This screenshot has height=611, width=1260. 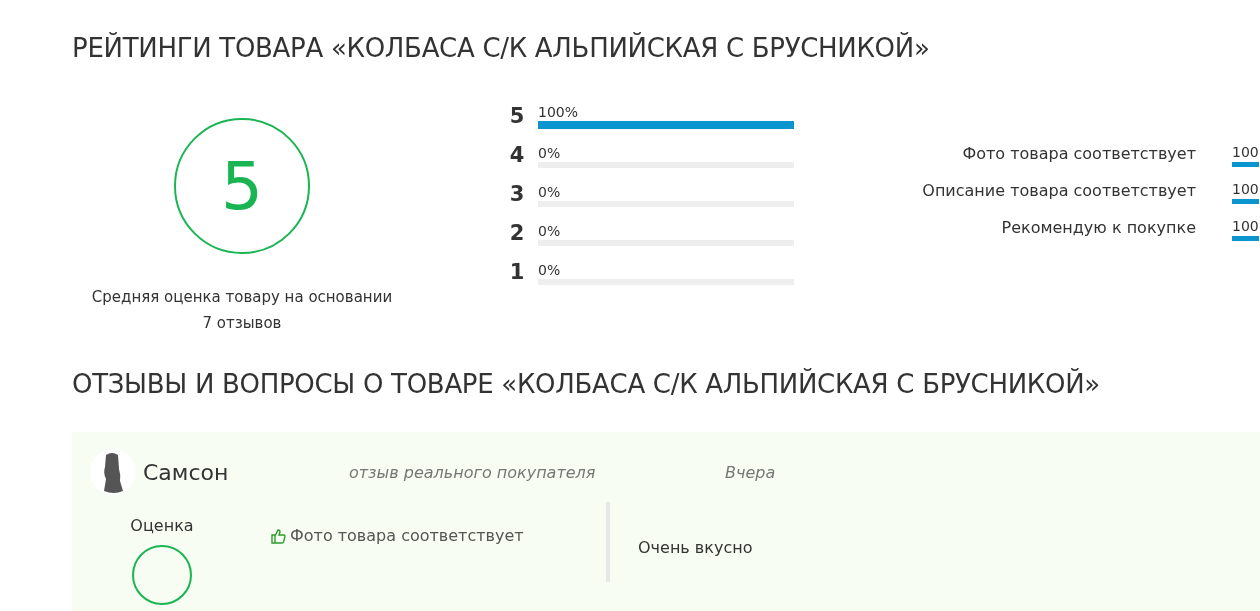 What do you see at coordinates (501, 48) in the screenshot?
I see `section-title: РЕЙТИНГИ ТОВАРА «КОЛБАСА С/К АЛЬПИЙСКАЯ С БРУСНИКОЙ»` at bounding box center [501, 48].